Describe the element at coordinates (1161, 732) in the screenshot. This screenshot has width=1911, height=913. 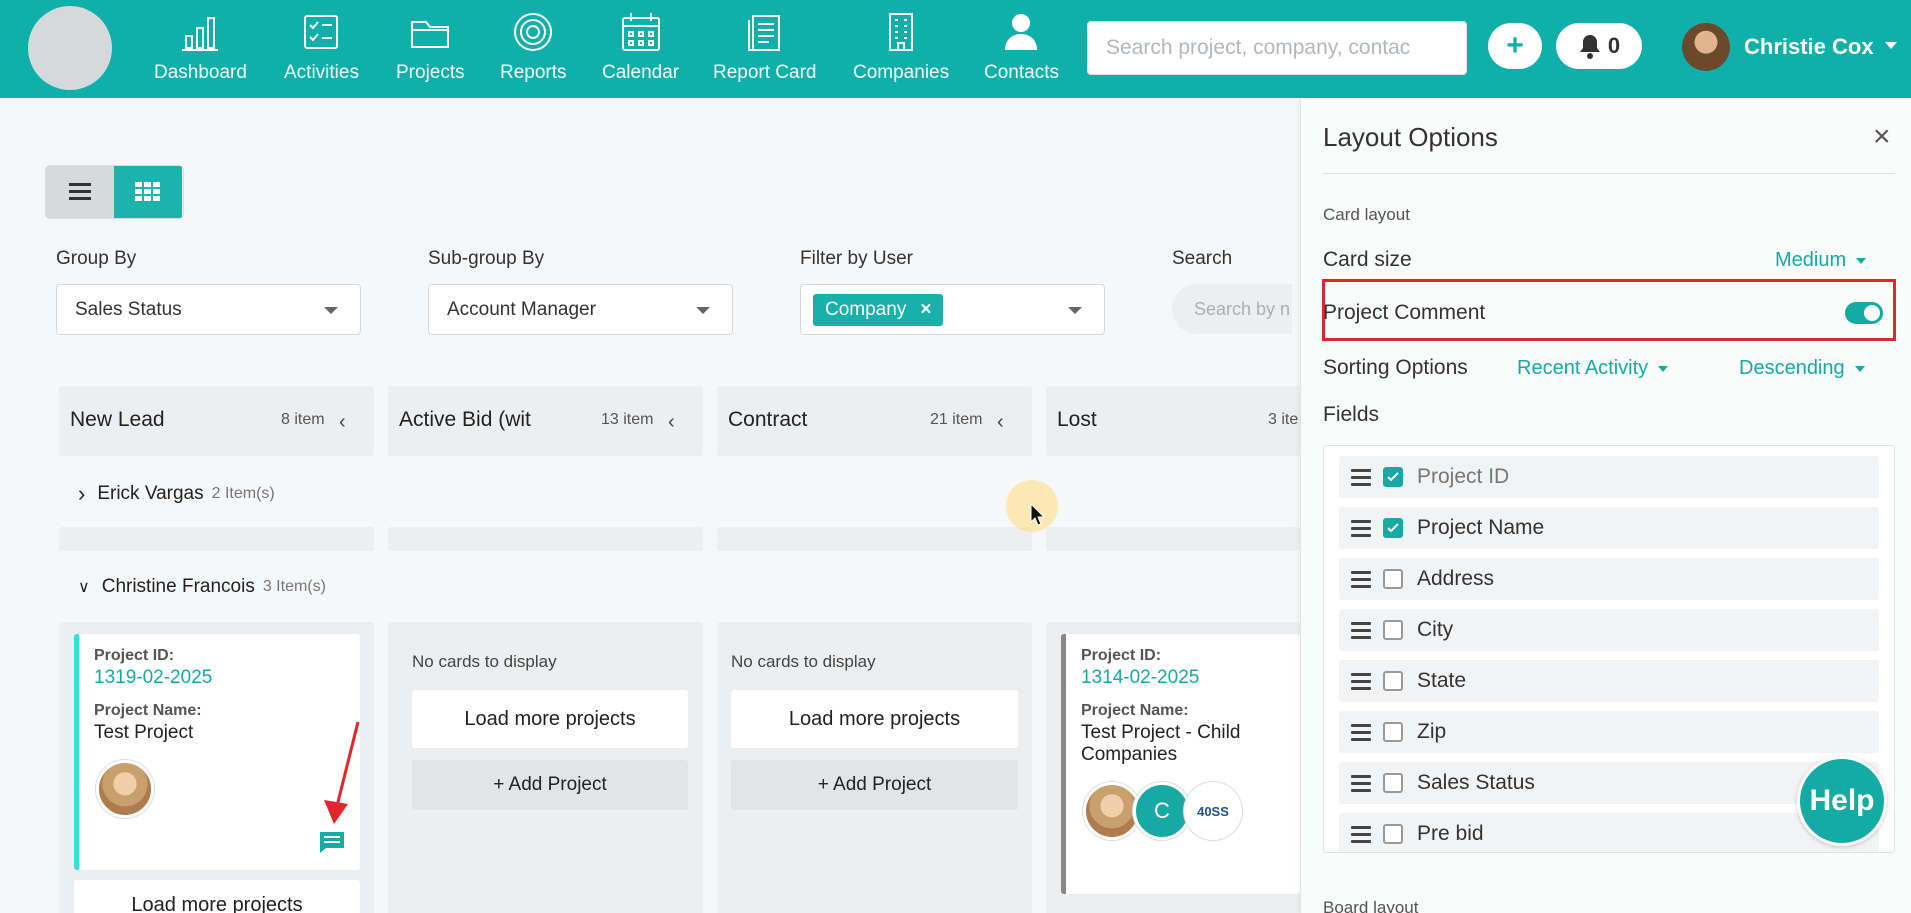
I see `project-name-line1: Test Project - Child` at that location.